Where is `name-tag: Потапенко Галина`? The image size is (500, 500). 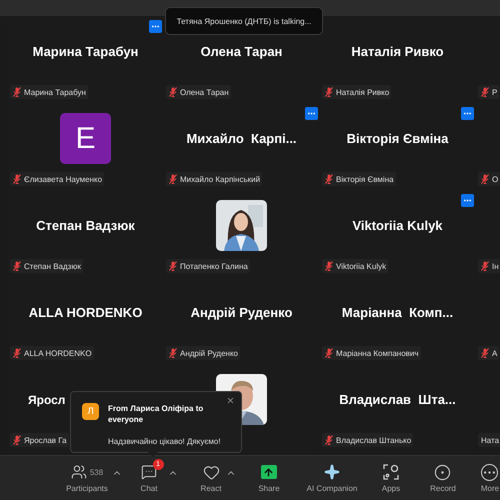 name-tag: Потапенко Галина is located at coordinates (208, 266).